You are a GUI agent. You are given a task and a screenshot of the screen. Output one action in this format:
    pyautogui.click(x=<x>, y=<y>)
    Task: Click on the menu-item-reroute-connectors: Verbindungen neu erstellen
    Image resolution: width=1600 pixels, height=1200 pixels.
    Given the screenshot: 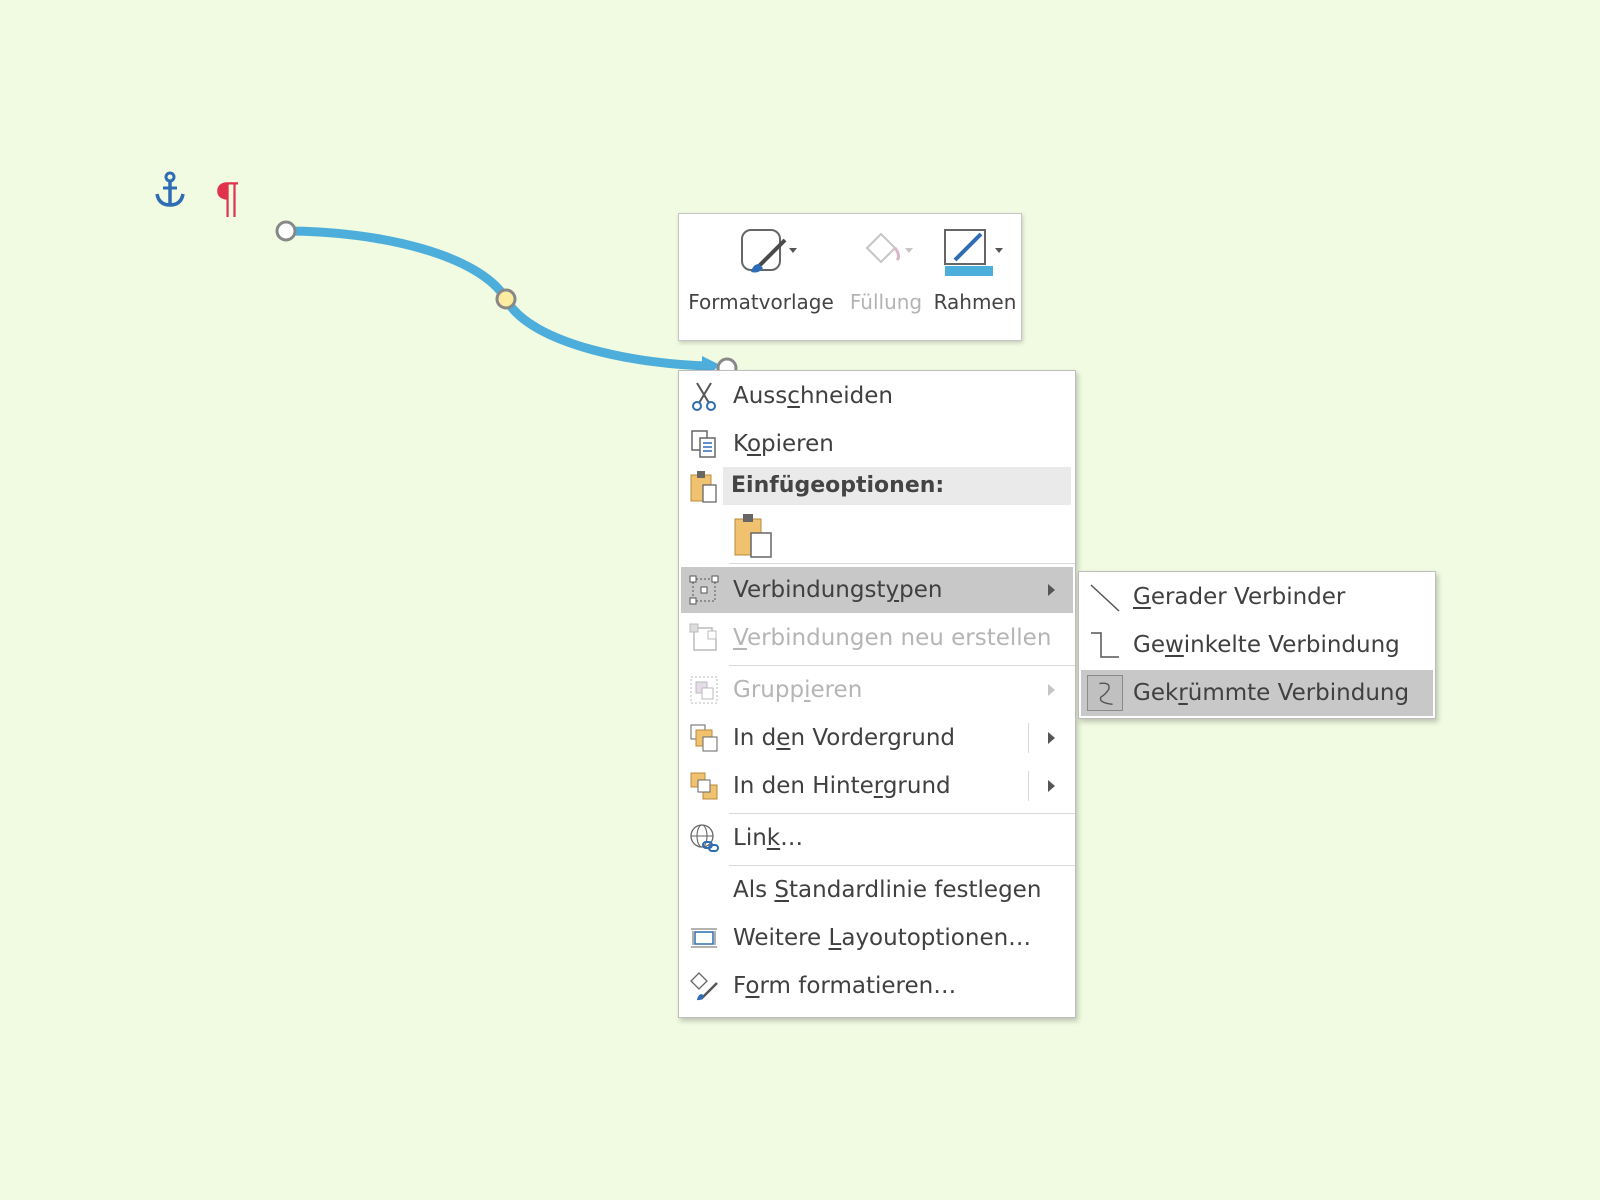 What is the action you would take?
    pyautogui.click(x=877, y=638)
    